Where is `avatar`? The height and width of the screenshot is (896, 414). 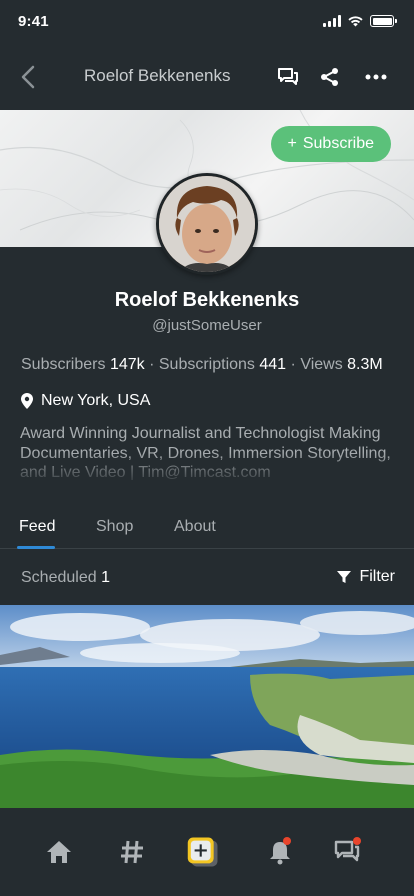
avatar is located at coordinates (207, 224).